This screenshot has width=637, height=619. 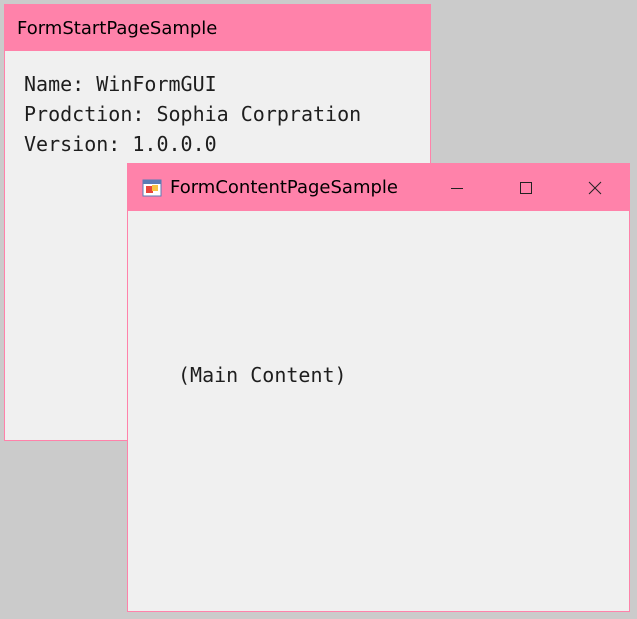 I want to click on main-content-label: (Main Content), so click(x=262, y=375).